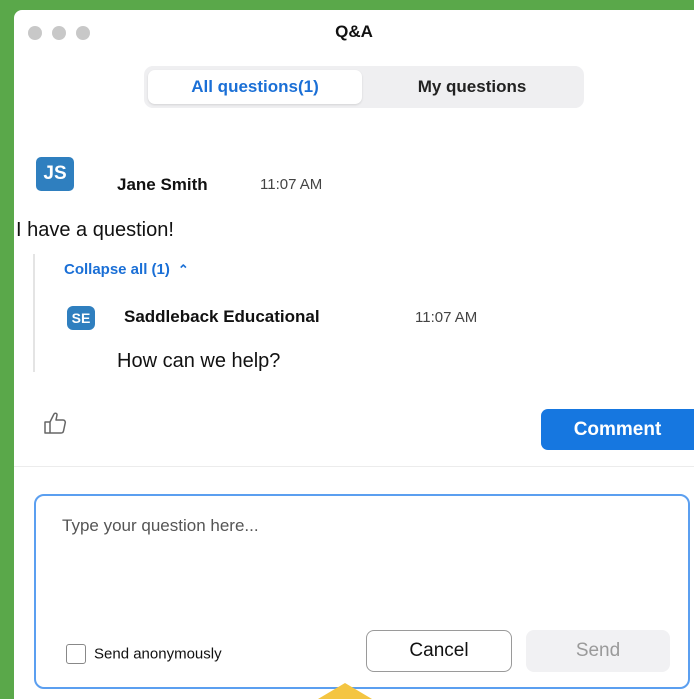  I want to click on question-author: Jane Smith, so click(162, 184).